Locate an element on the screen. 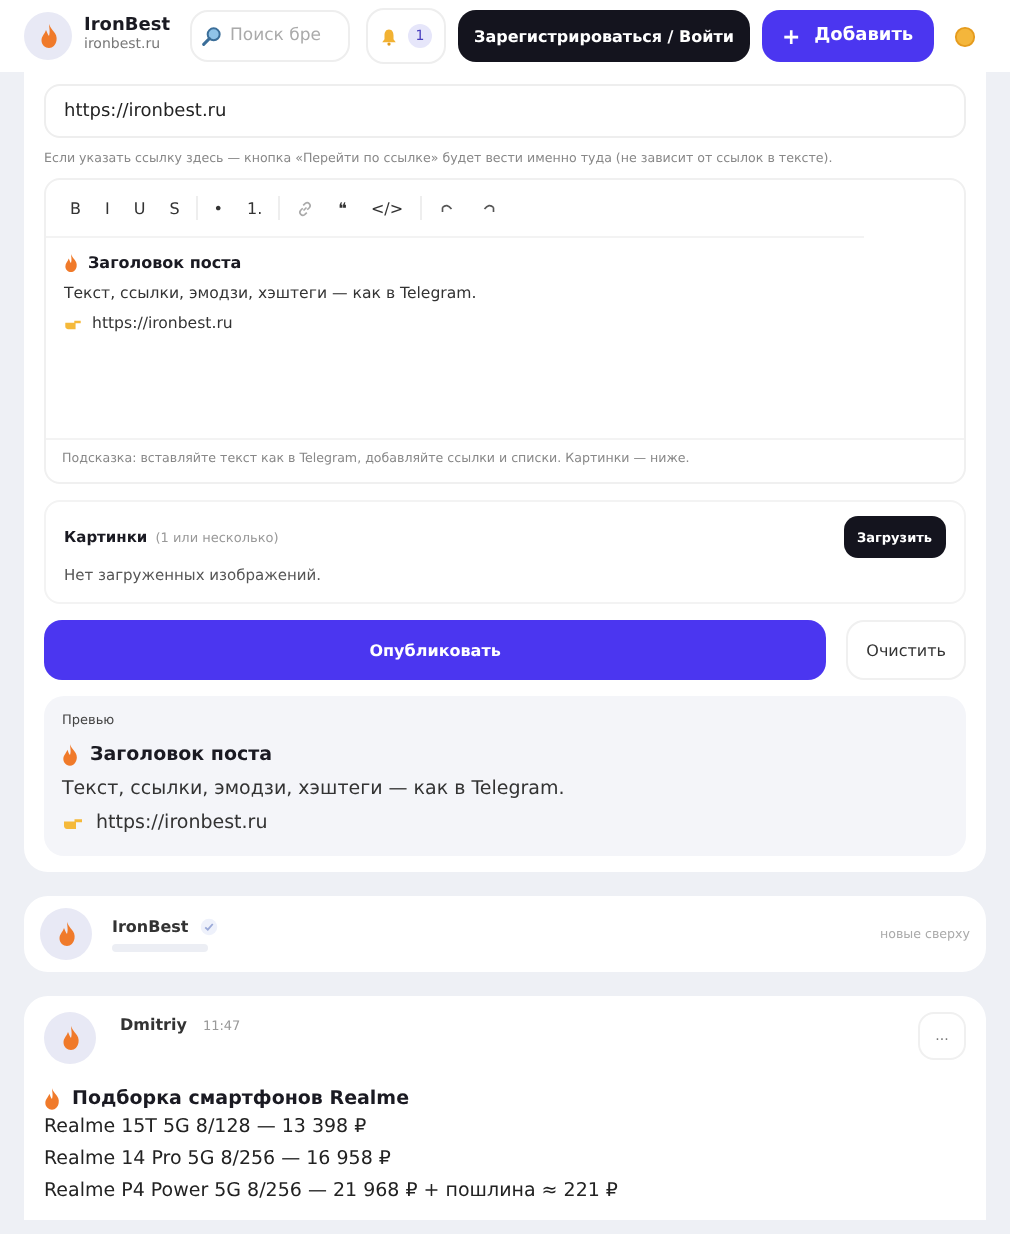 The width and height of the screenshot is (1010, 1234). format-button: </> is located at coordinates (387, 208).